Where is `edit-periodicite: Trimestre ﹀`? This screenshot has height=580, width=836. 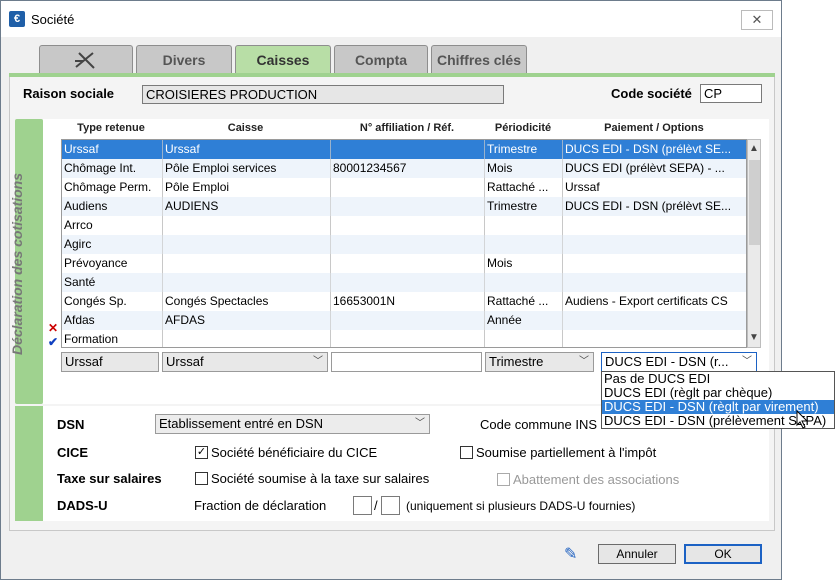 edit-periodicite: Trimestre ﹀ is located at coordinates (539, 362).